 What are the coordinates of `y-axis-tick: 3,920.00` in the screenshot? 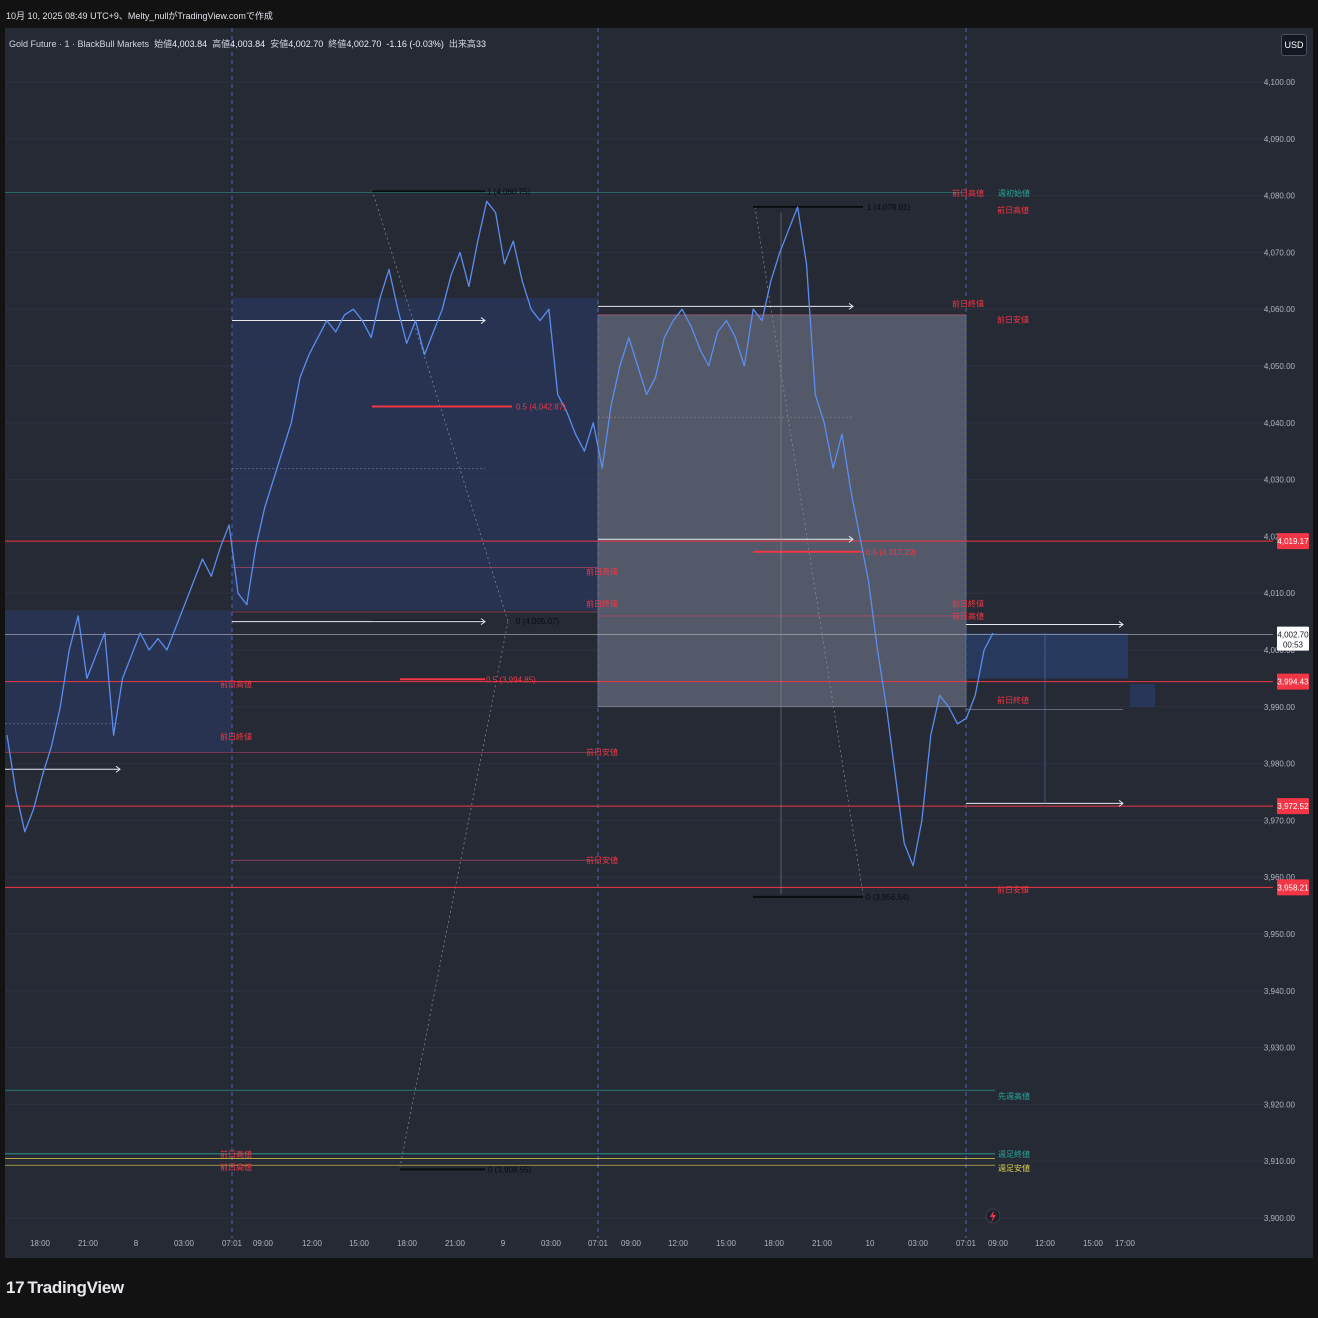 It's located at (1280, 1104).